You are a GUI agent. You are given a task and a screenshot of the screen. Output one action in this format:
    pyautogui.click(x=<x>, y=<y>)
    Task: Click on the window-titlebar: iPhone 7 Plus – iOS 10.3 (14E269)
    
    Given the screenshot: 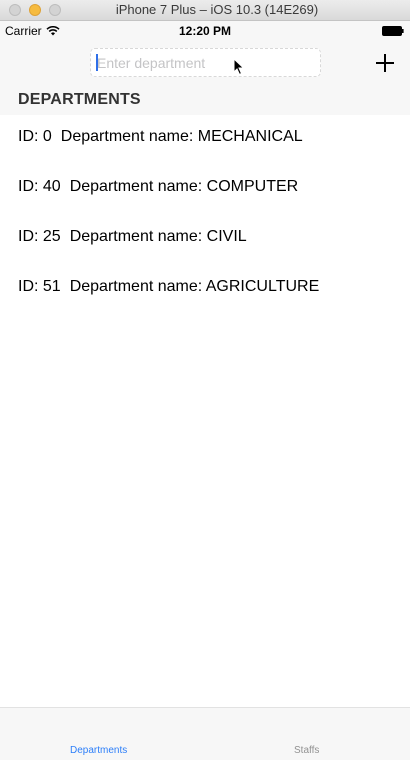 What is the action you would take?
    pyautogui.click(x=205, y=10)
    